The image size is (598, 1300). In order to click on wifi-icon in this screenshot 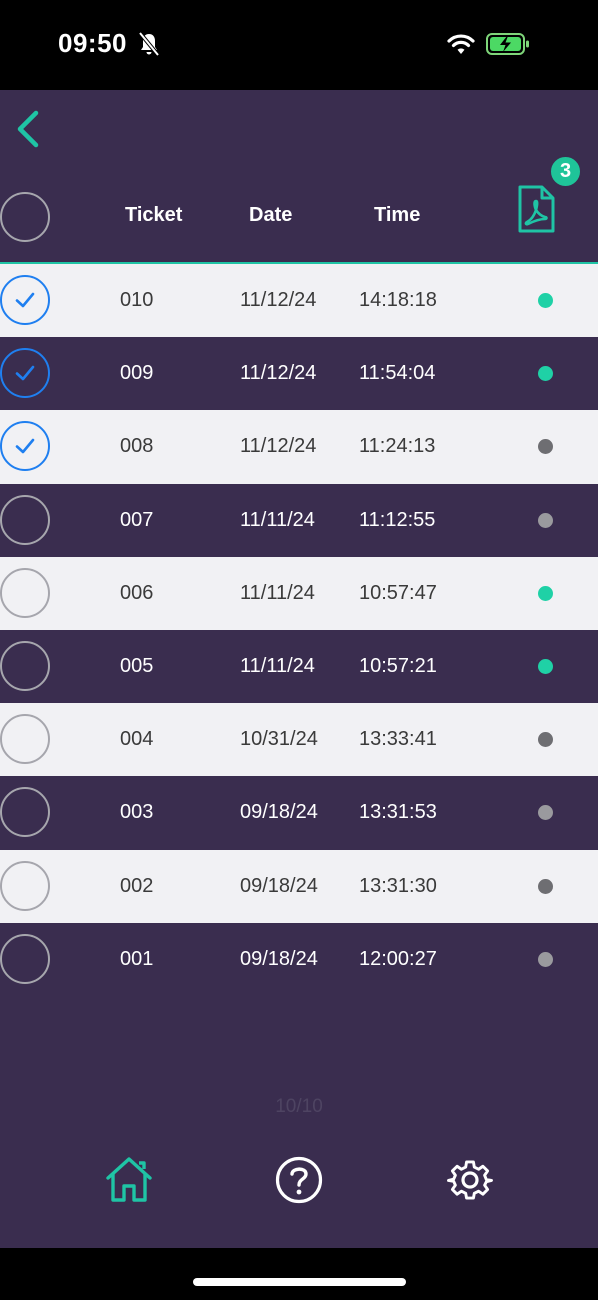, I will do `click(461, 44)`.